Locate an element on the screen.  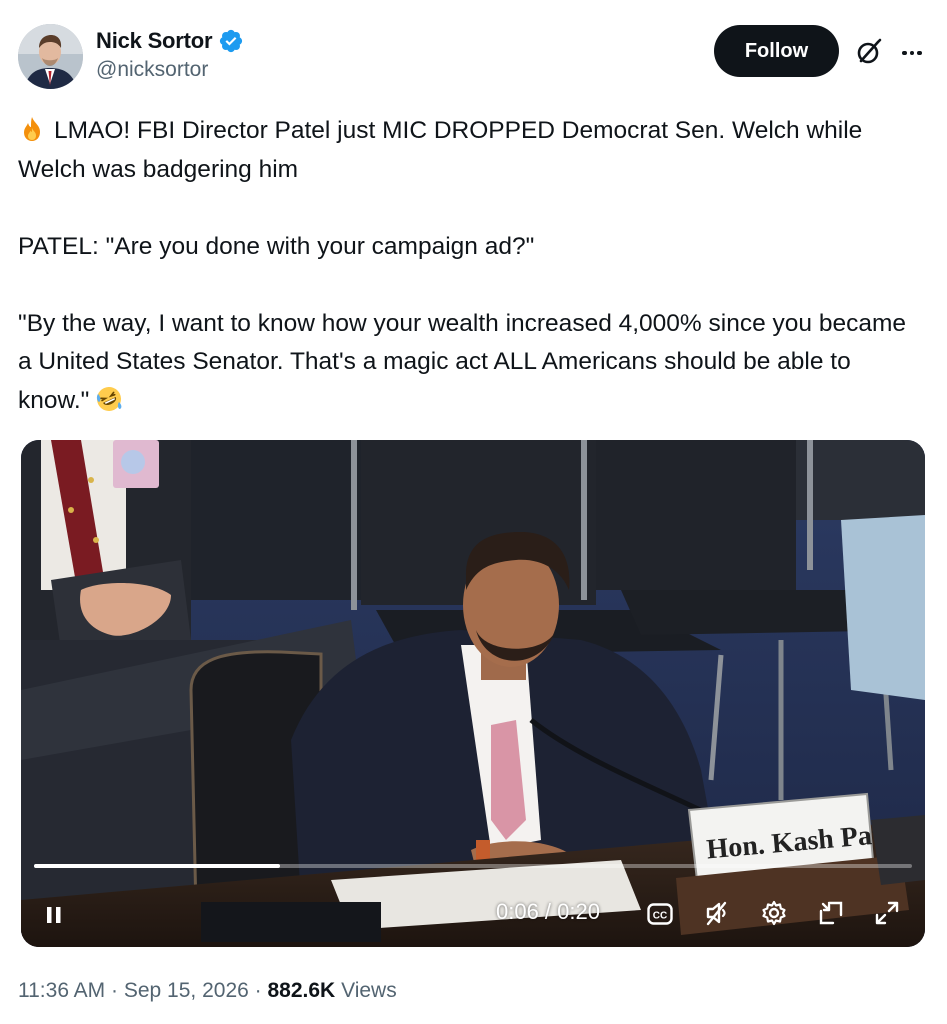
views-count: 882.6K is located at coordinates (302, 990).